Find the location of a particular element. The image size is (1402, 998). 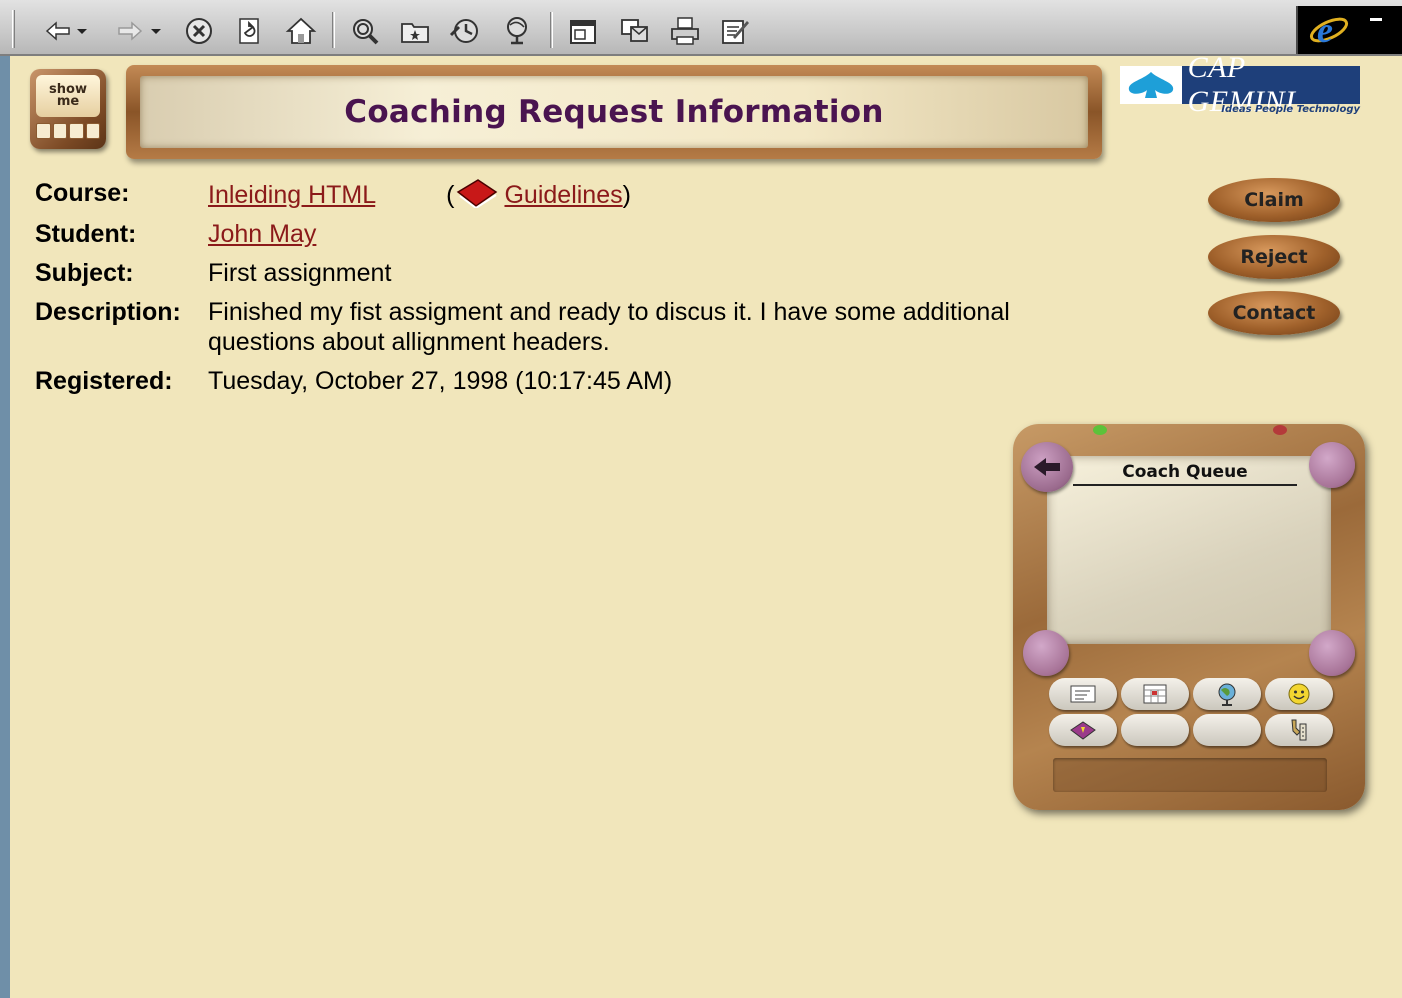

queue-back-button is located at coordinates (1047, 467).